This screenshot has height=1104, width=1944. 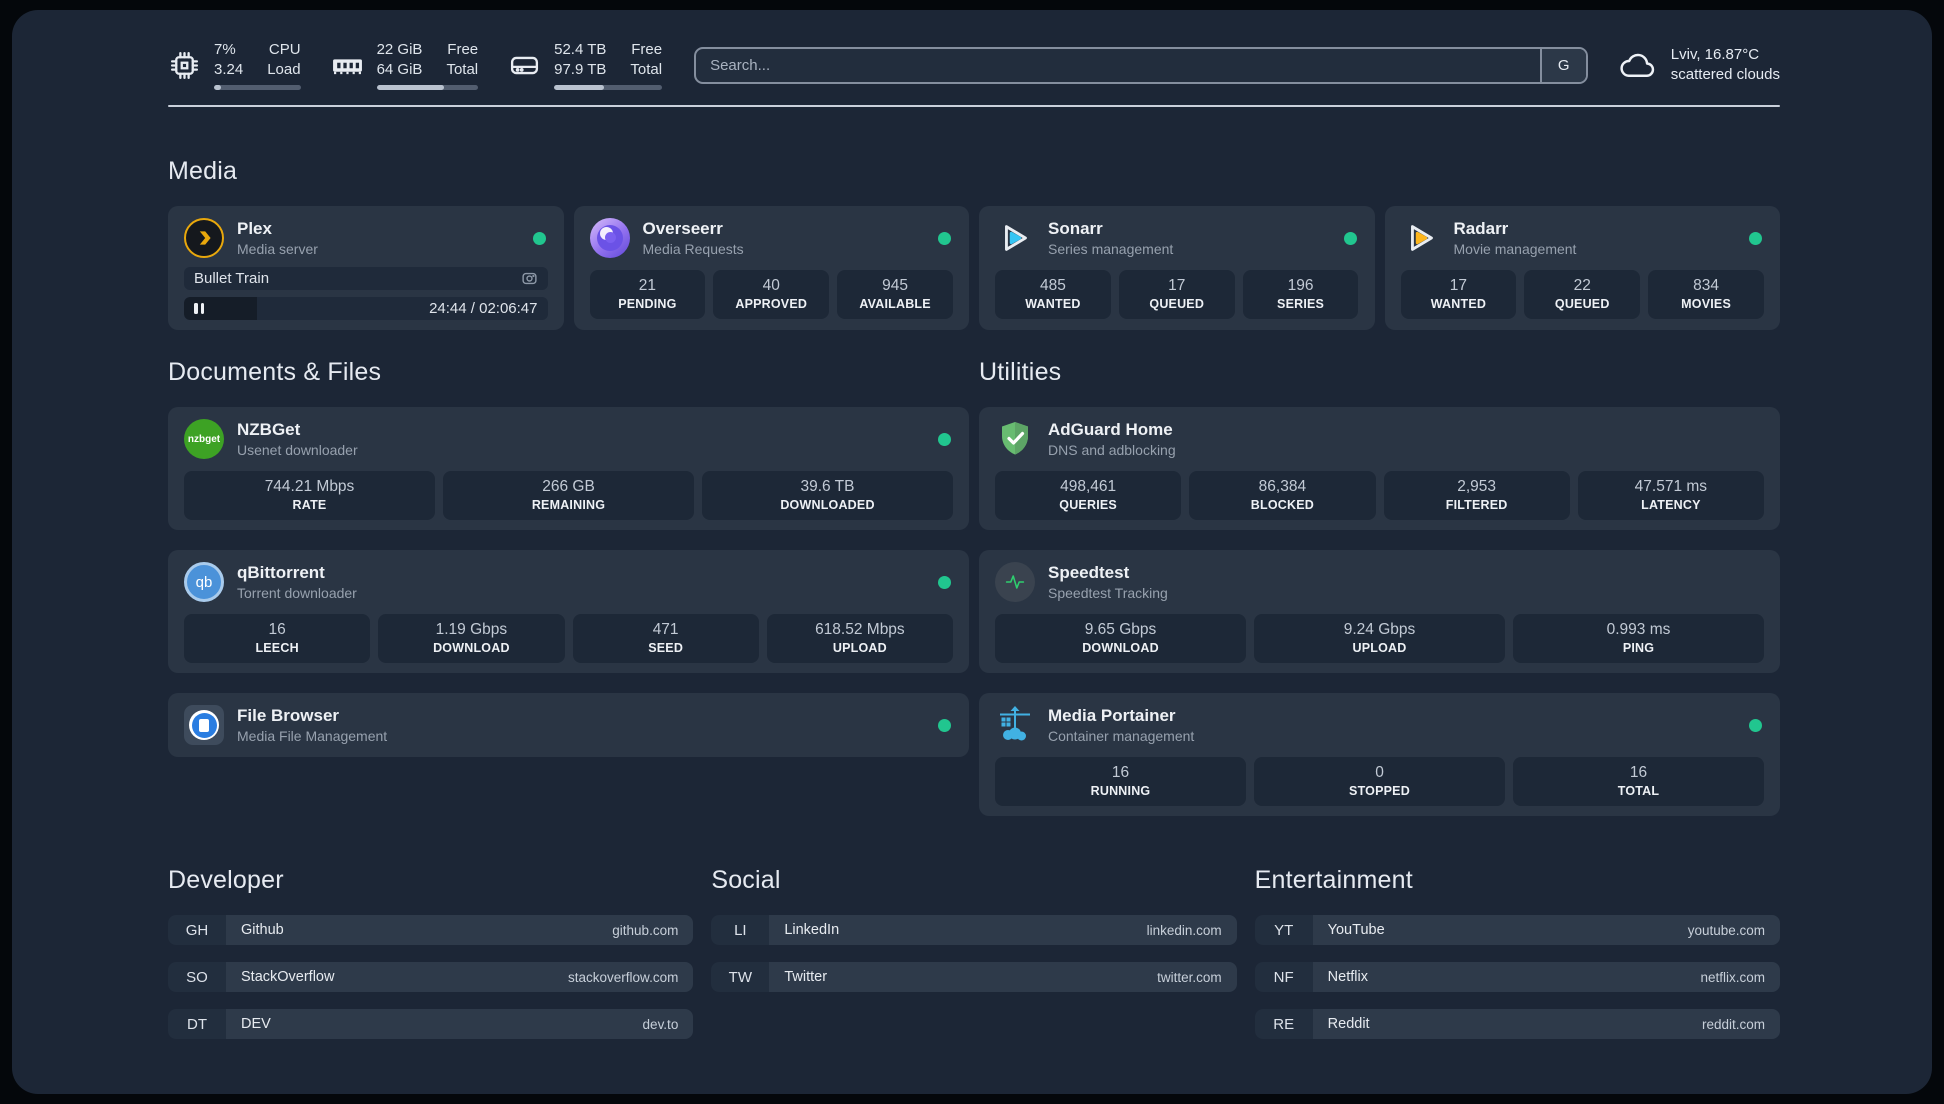 What do you see at coordinates (184, 65) in the screenshot?
I see `cpu-icon` at bounding box center [184, 65].